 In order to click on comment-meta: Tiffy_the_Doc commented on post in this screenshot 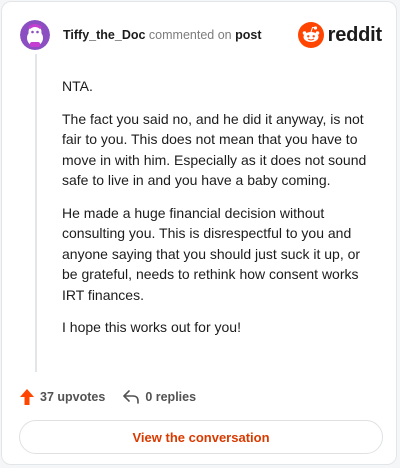, I will do `click(162, 35)`.